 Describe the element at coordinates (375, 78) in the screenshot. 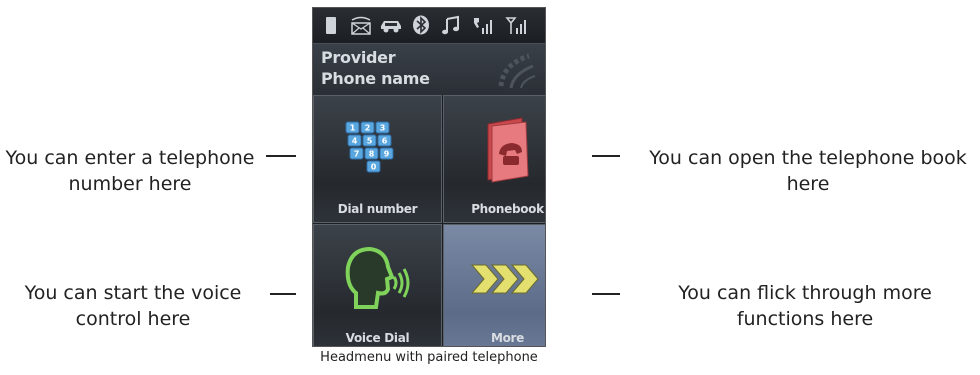

I see `phone-name-label: Phone name` at that location.